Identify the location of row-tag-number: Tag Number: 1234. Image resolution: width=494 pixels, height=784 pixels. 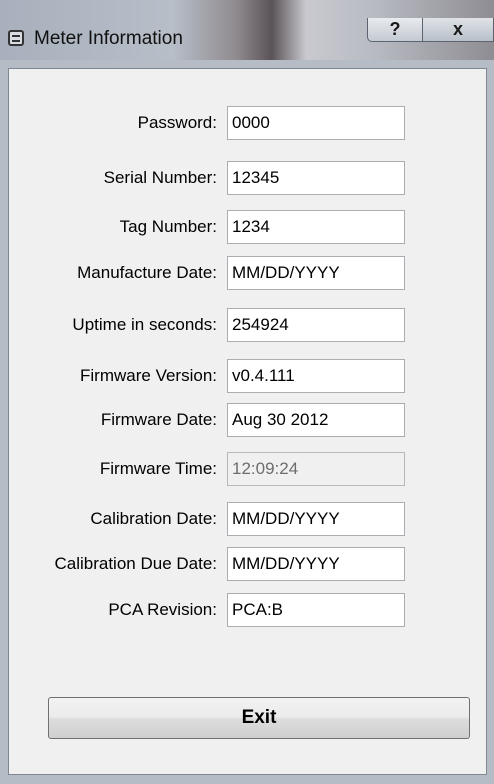
(248, 227).